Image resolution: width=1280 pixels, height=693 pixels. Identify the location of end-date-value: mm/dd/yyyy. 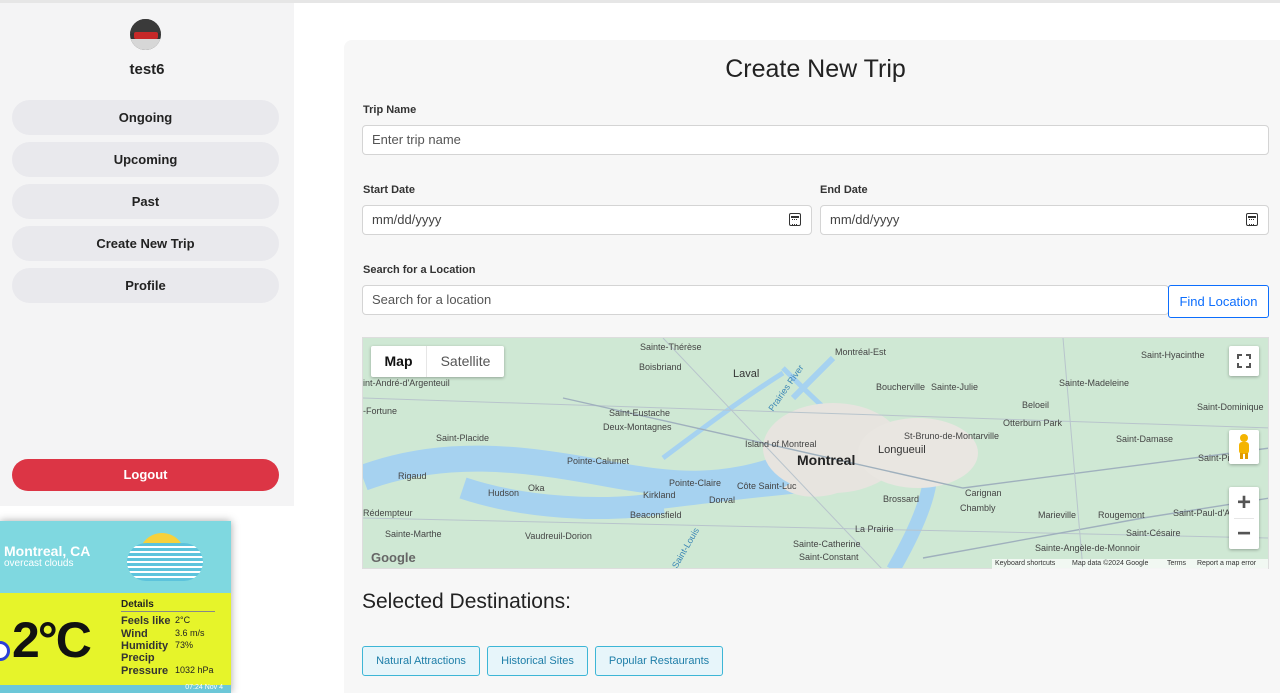
(865, 219).